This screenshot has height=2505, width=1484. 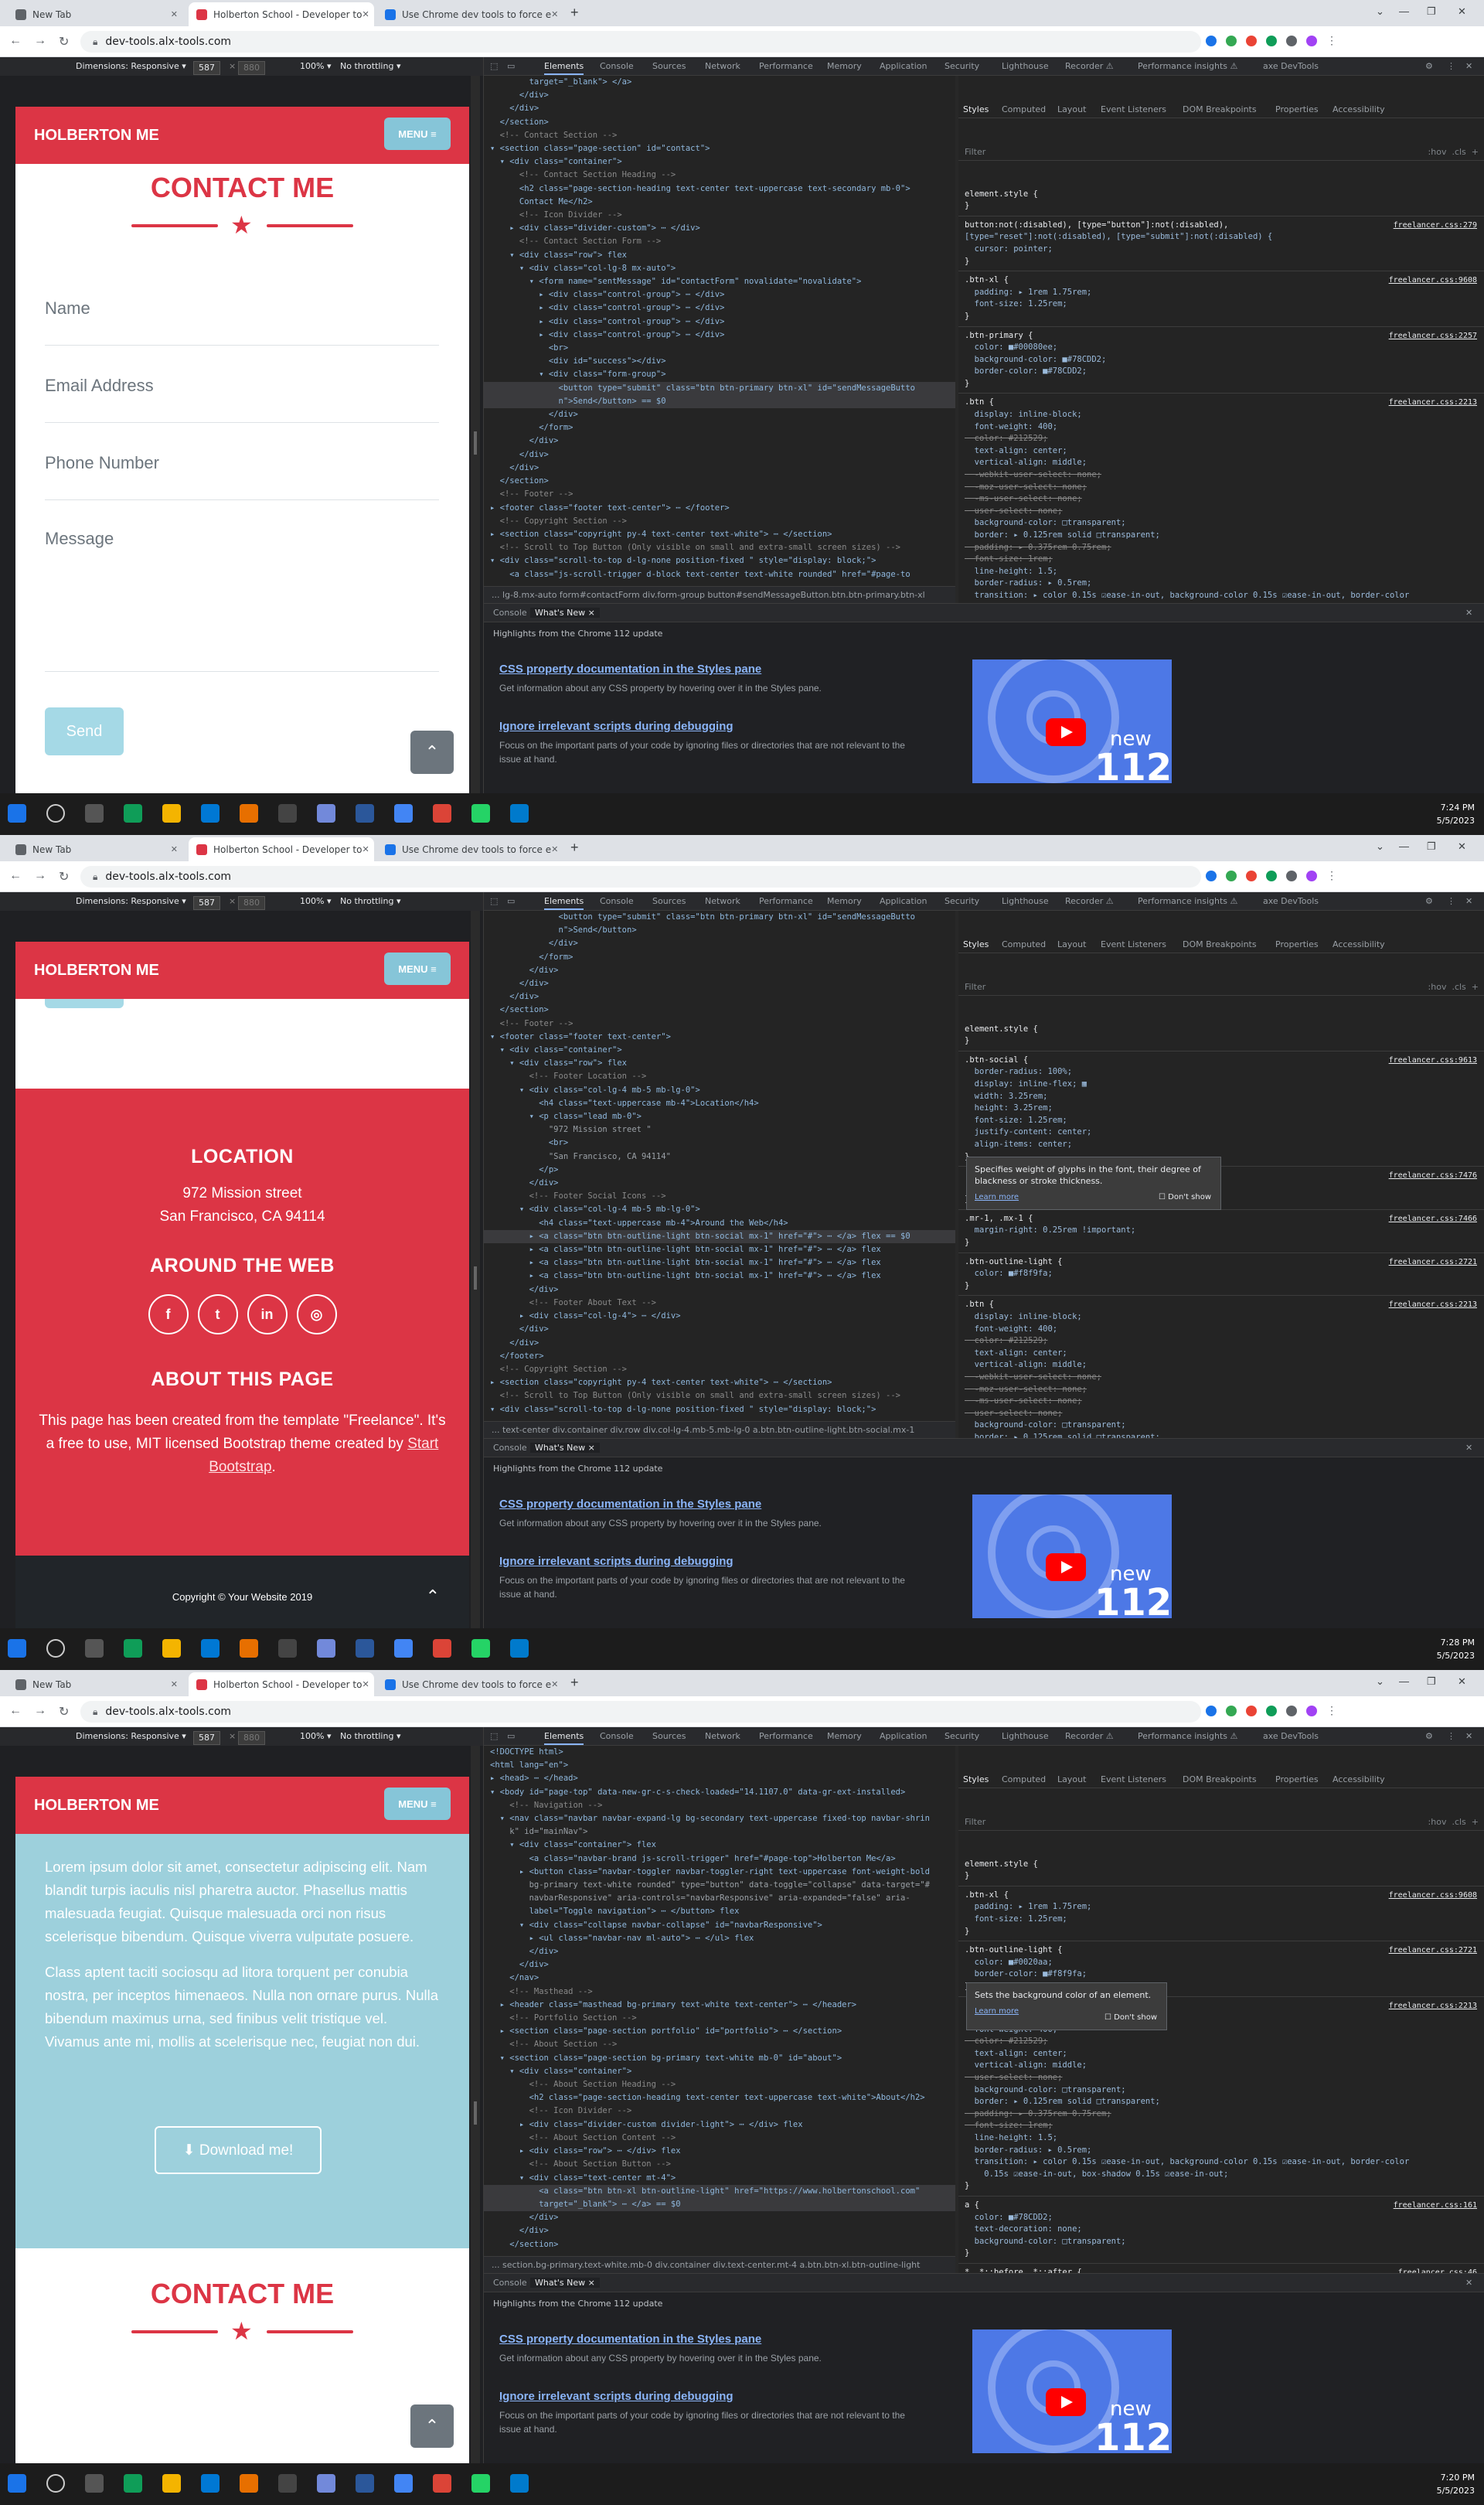 I want to click on tab-computed: Computed, so click(x=1024, y=945).